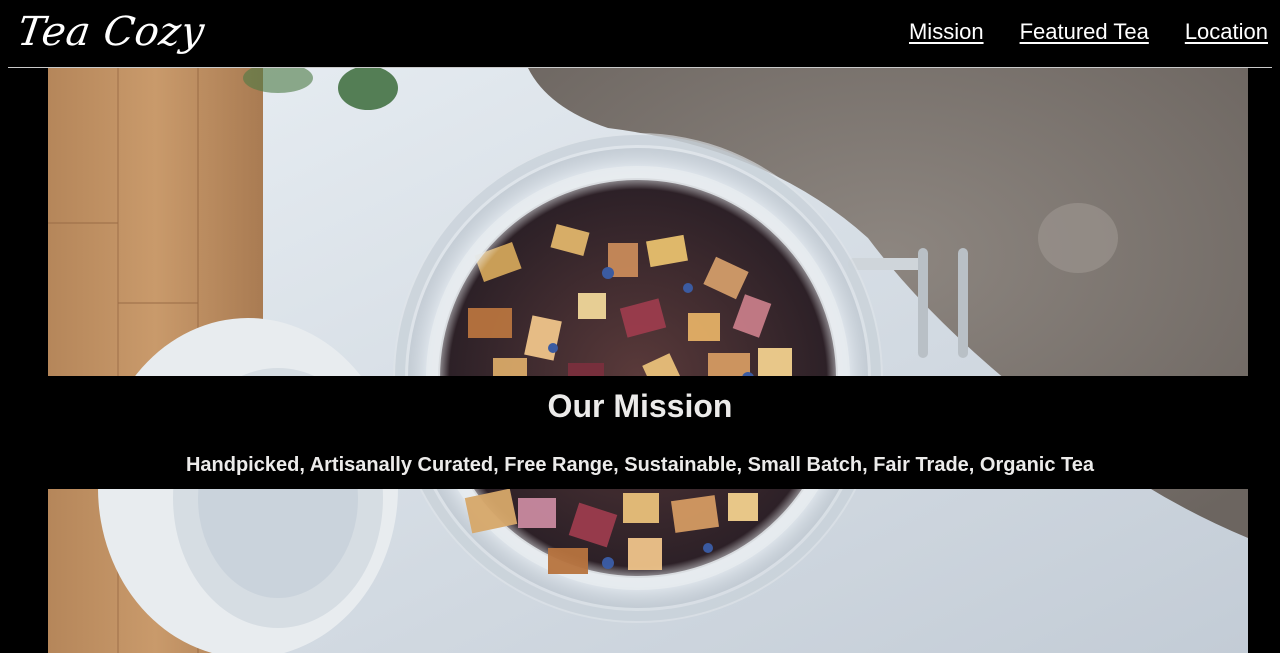 The height and width of the screenshot is (653, 1280). What do you see at coordinates (111, 32) in the screenshot?
I see `logo: Tea Cozy` at bounding box center [111, 32].